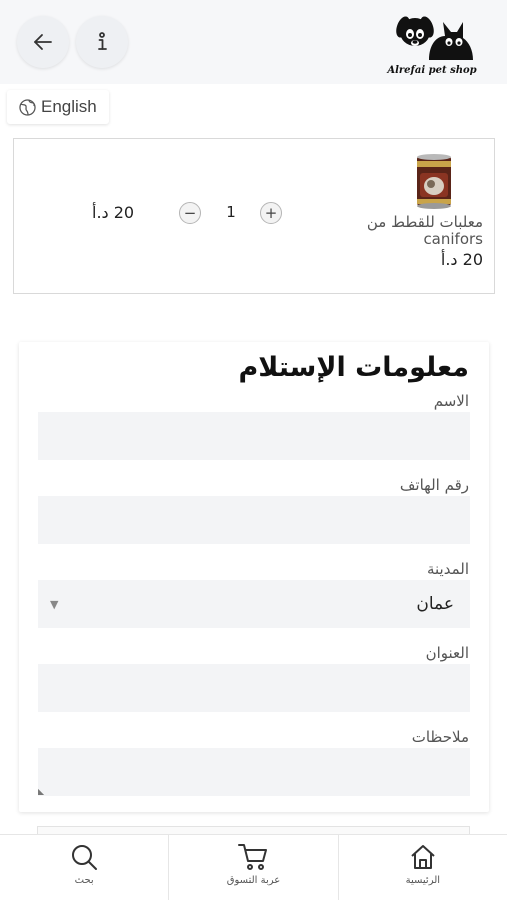 Image resolution: width=507 pixels, height=900 pixels. I want to click on phone-field, so click(254, 520).